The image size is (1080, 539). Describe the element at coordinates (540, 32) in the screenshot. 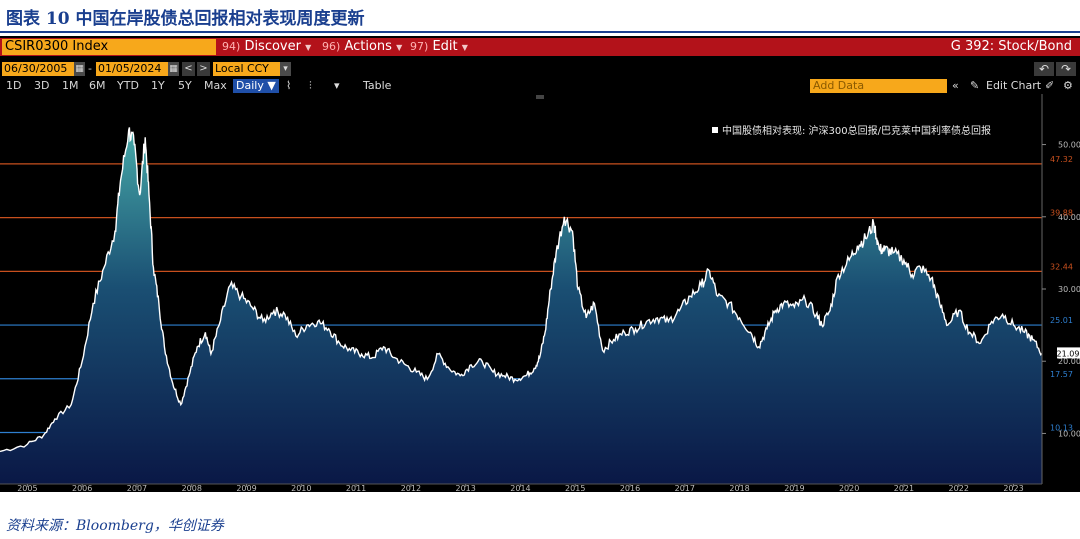

I see `title-divider` at that location.